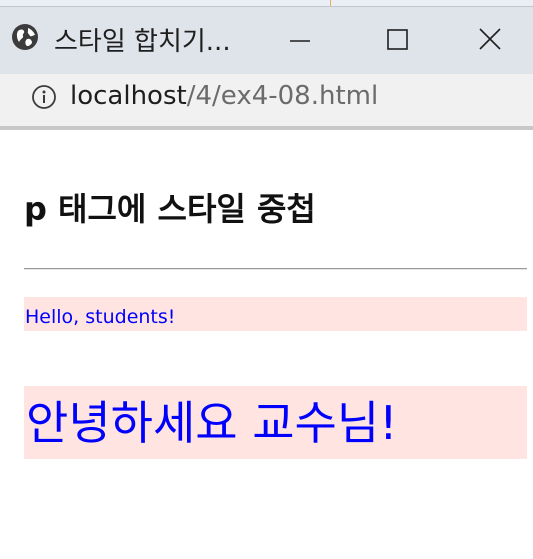 The height and width of the screenshot is (559, 533). Describe the element at coordinates (170, 209) in the screenshot. I see `page-heading: p 태그에 스타일 중첩` at that location.